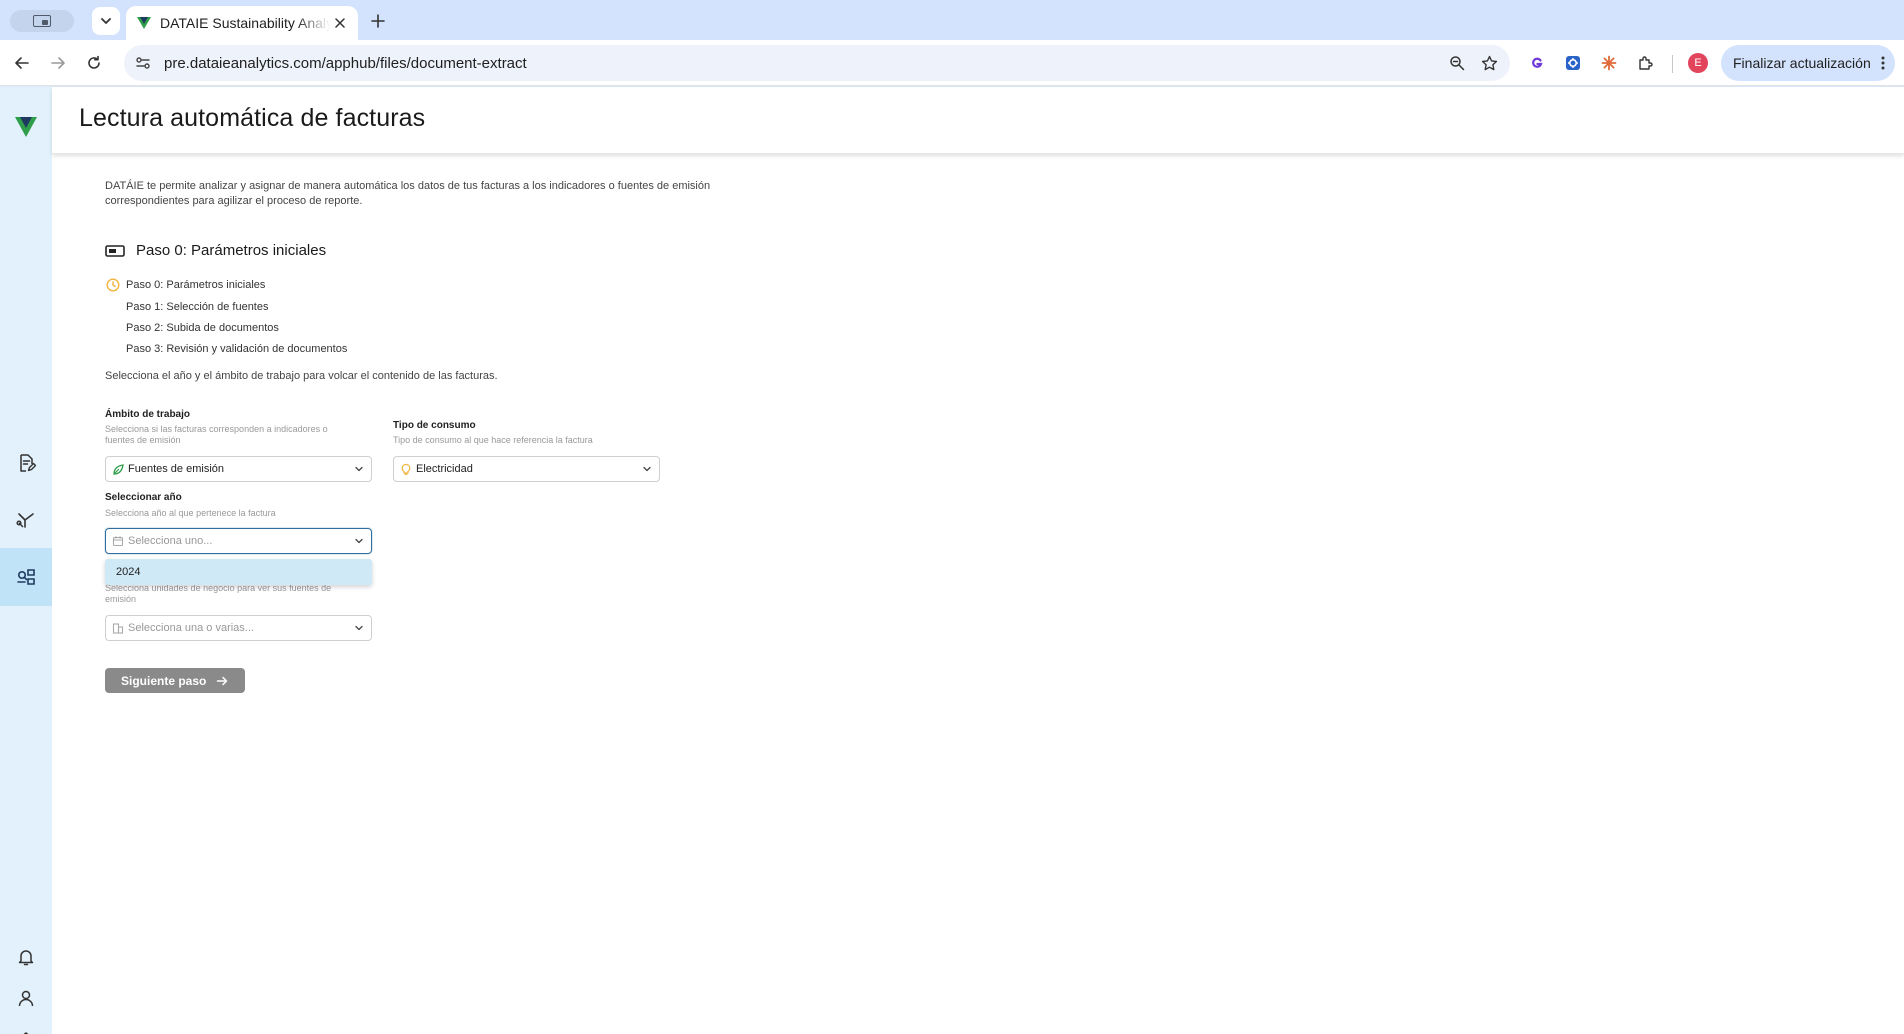 Image resolution: width=1904 pixels, height=1034 pixels. Describe the element at coordinates (1537, 63) in the screenshot. I see `grammar-extension-icon` at that location.